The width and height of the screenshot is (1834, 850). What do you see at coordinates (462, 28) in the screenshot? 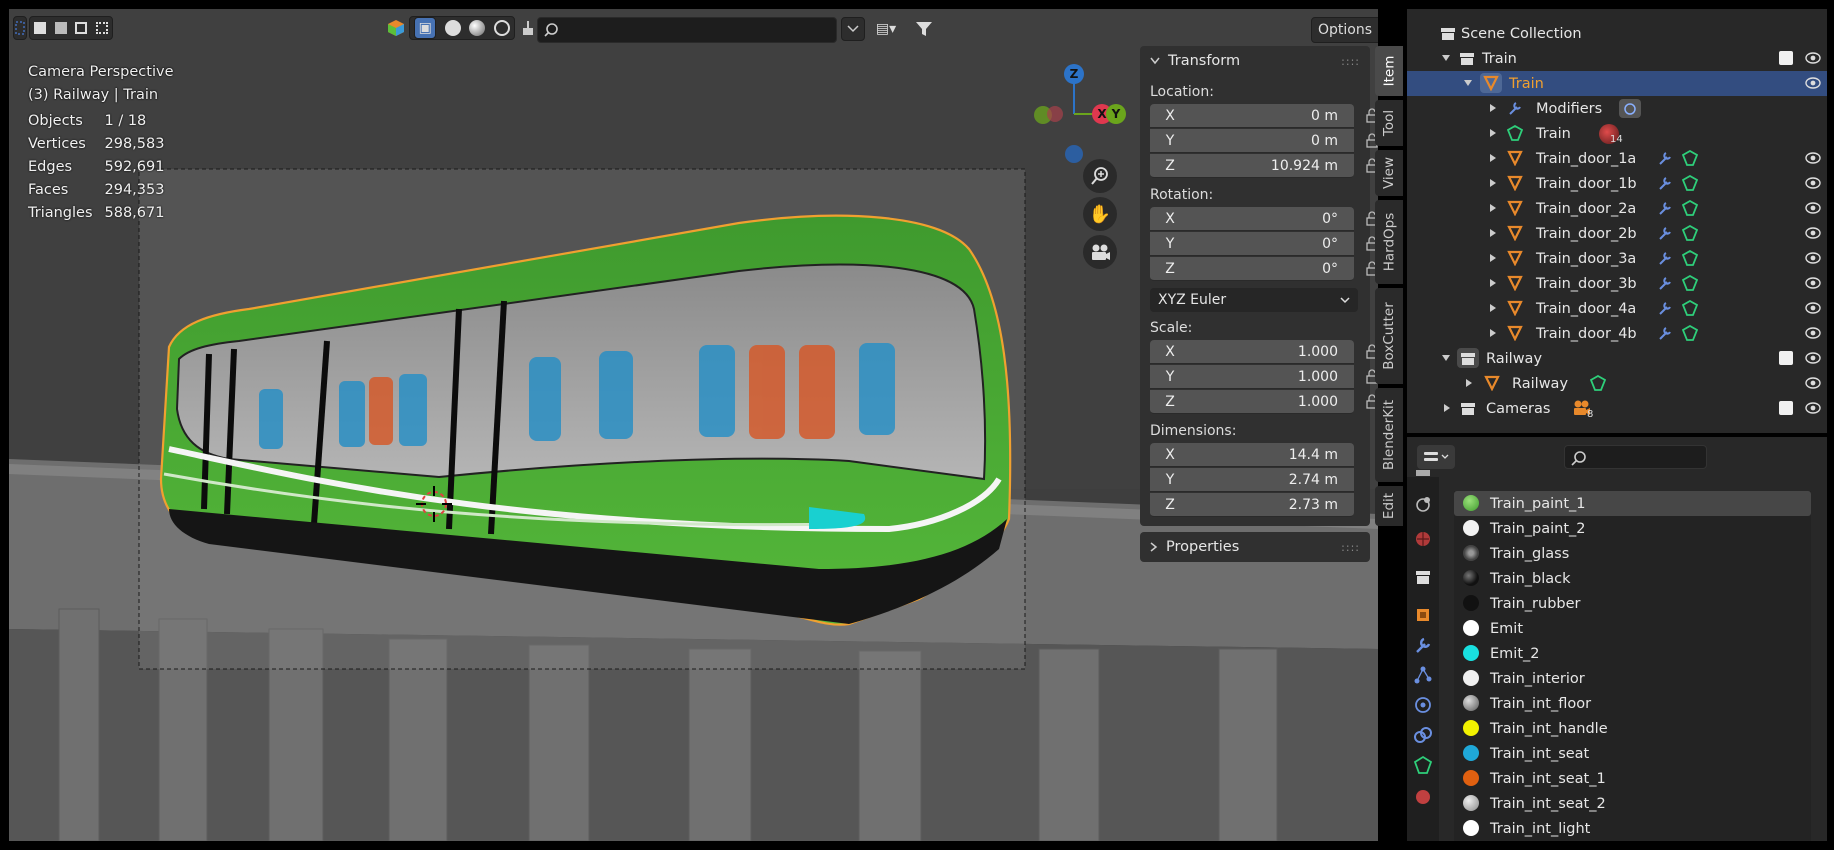
I see `shading-mode-group: ▣` at bounding box center [462, 28].